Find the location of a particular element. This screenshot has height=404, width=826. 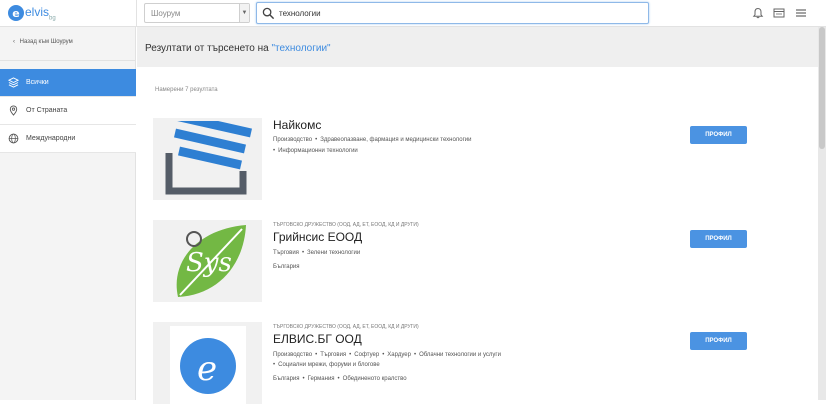

logo-name: elvis is located at coordinates (37, 12).